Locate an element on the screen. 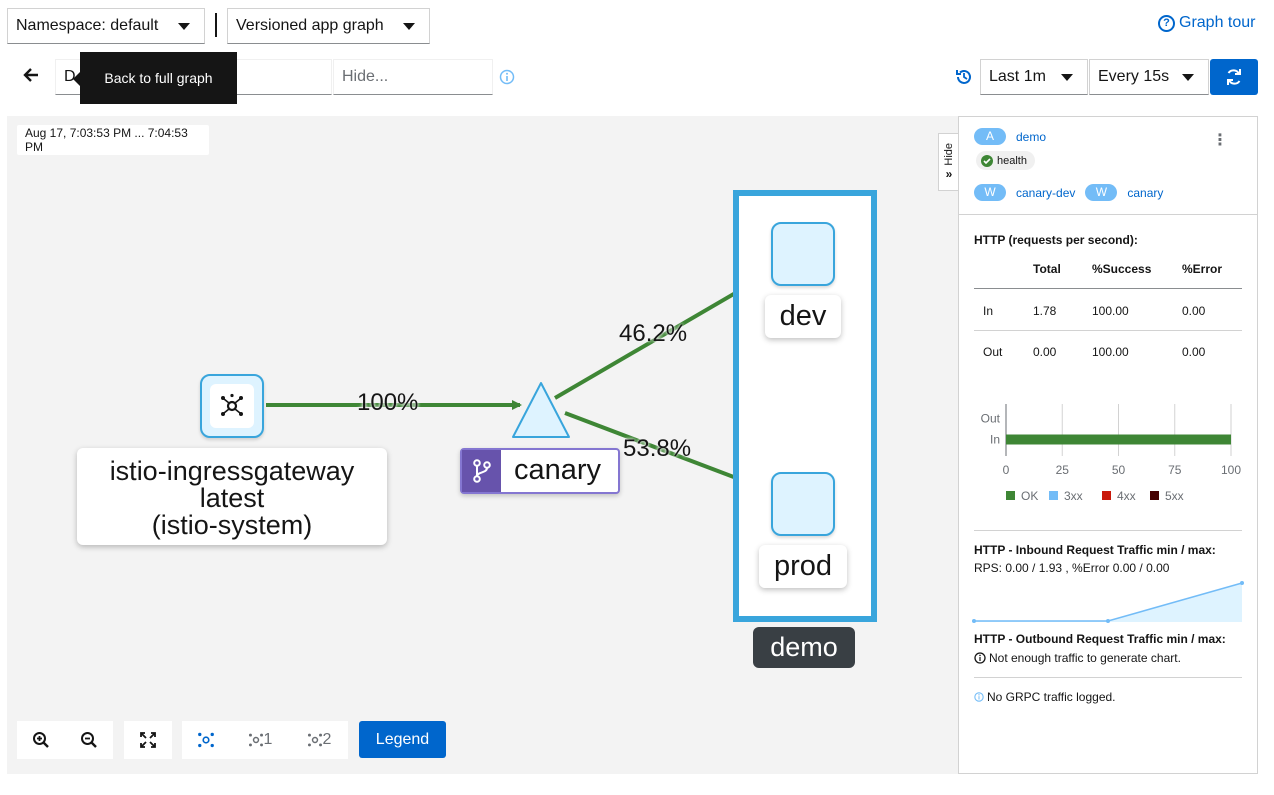 This screenshot has width=1274, height=795. layout-1-button: 1 is located at coordinates (260, 740).